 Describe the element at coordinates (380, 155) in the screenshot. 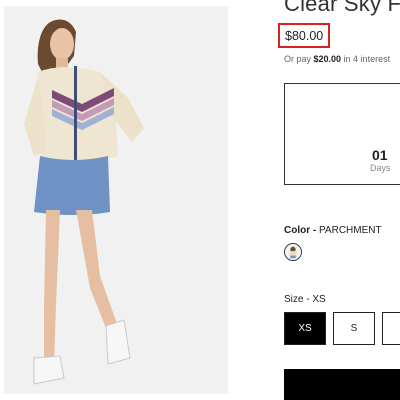

I see `countdown-days-number: 01` at that location.